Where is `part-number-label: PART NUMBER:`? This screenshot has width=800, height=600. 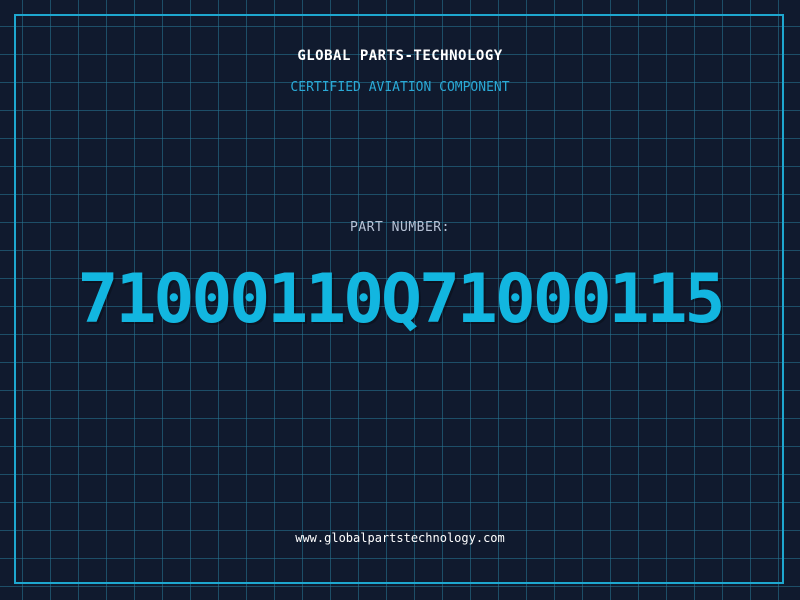
part-number-label: PART NUMBER: is located at coordinates (400, 227).